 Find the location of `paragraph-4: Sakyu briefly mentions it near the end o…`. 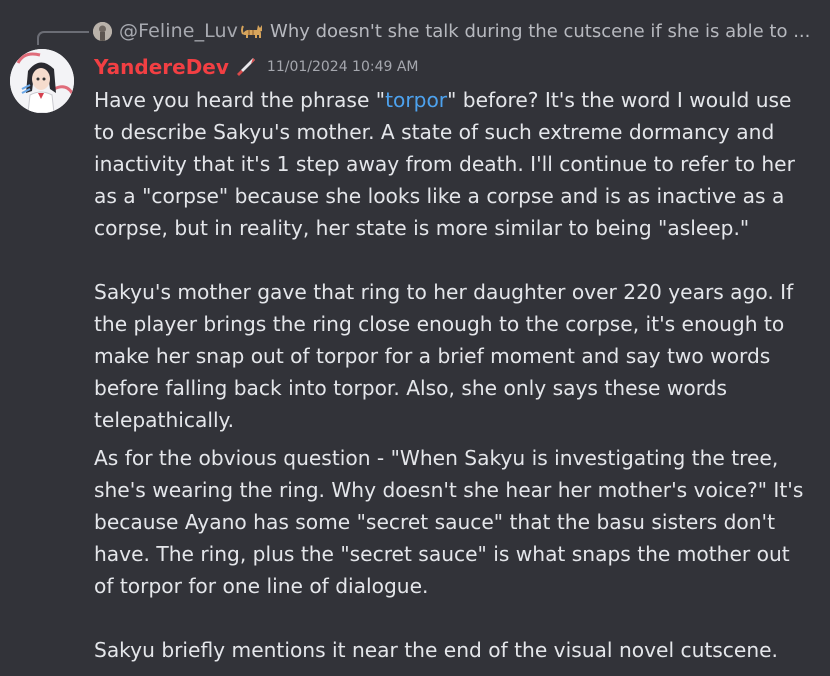

paragraph-4: Sakyu briefly mentions it near the end o… is located at coordinates (436, 650).